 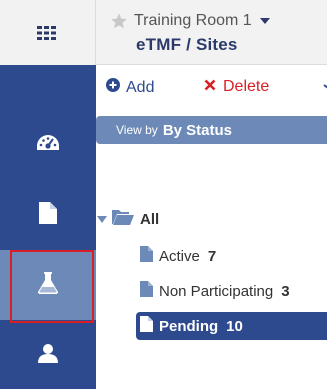 I want to click on toolbar: Add Delete, so click(x=211, y=88).